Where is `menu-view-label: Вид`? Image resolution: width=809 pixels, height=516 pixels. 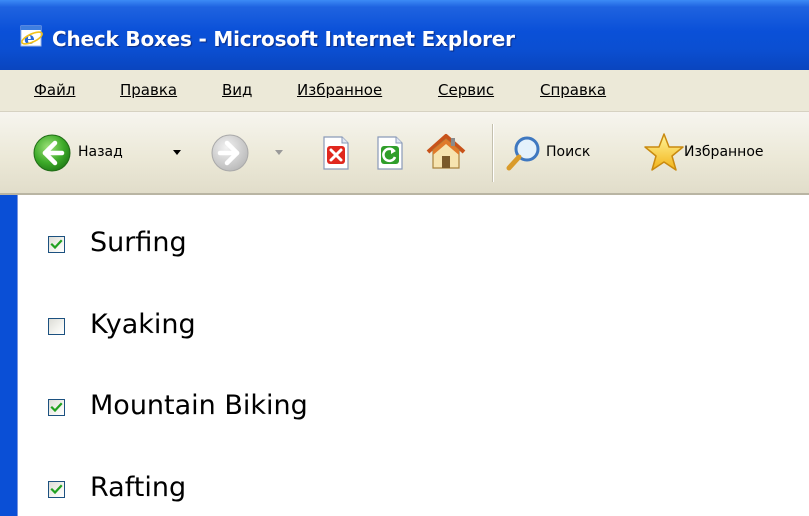
menu-view-label: Вид is located at coordinates (237, 90).